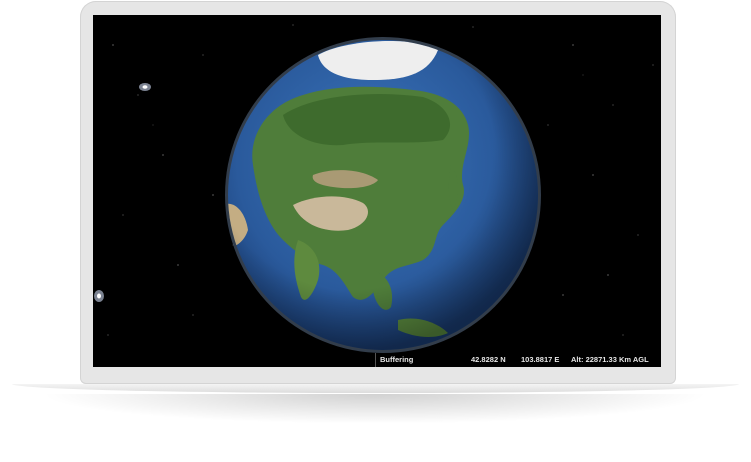 This screenshot has height=462, width=751. Describe the element at coordinates (488, 359) in the screenshot. I see `latitude-readout: 42.8282 N` at that location.